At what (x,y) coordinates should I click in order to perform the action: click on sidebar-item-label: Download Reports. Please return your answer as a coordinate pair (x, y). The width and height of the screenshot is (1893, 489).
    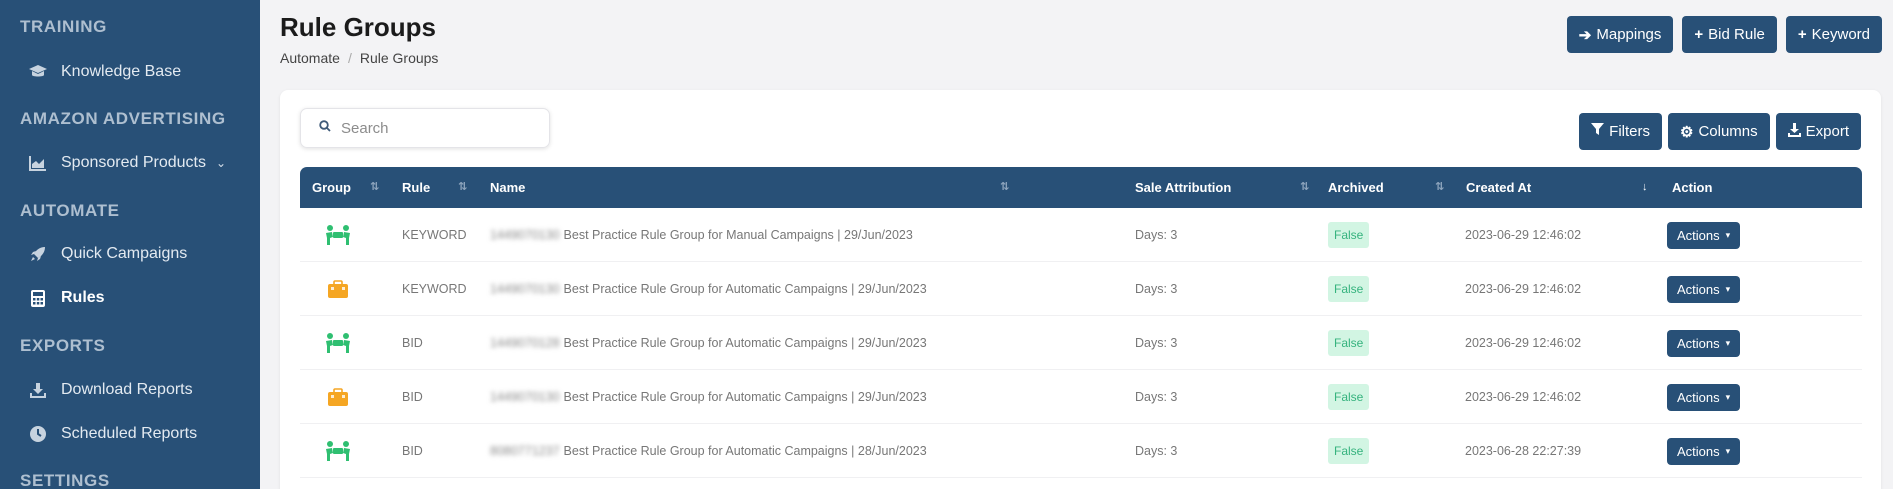
    Looking at the image, I should click on (127, 389).